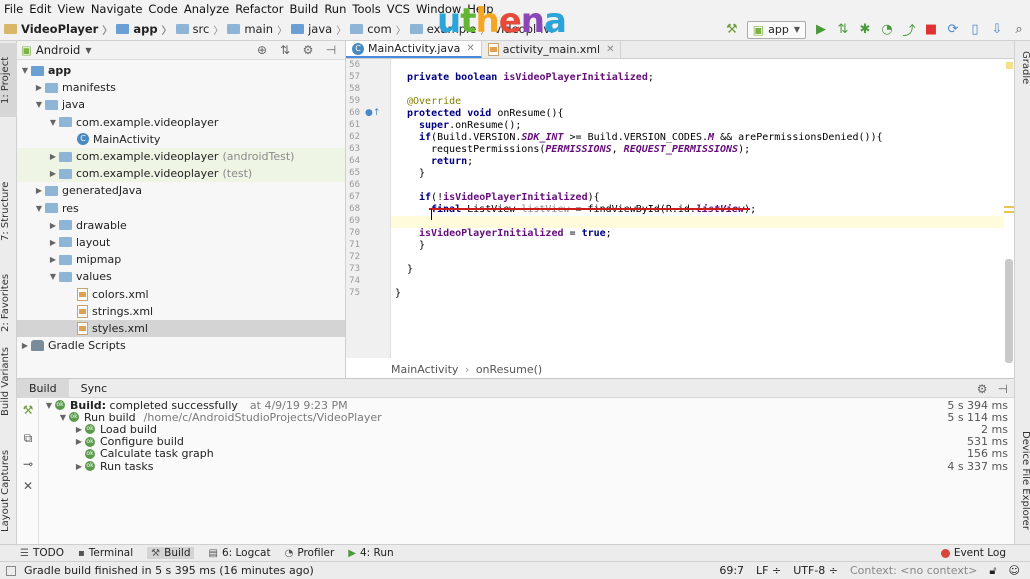 The width and height of the screenshot is (1030, 579). What do you see at coordinates (776, 29) in the screenshot?
I see `run-configuration-select: ▣ app ▼` at bounding box center [776, 29].